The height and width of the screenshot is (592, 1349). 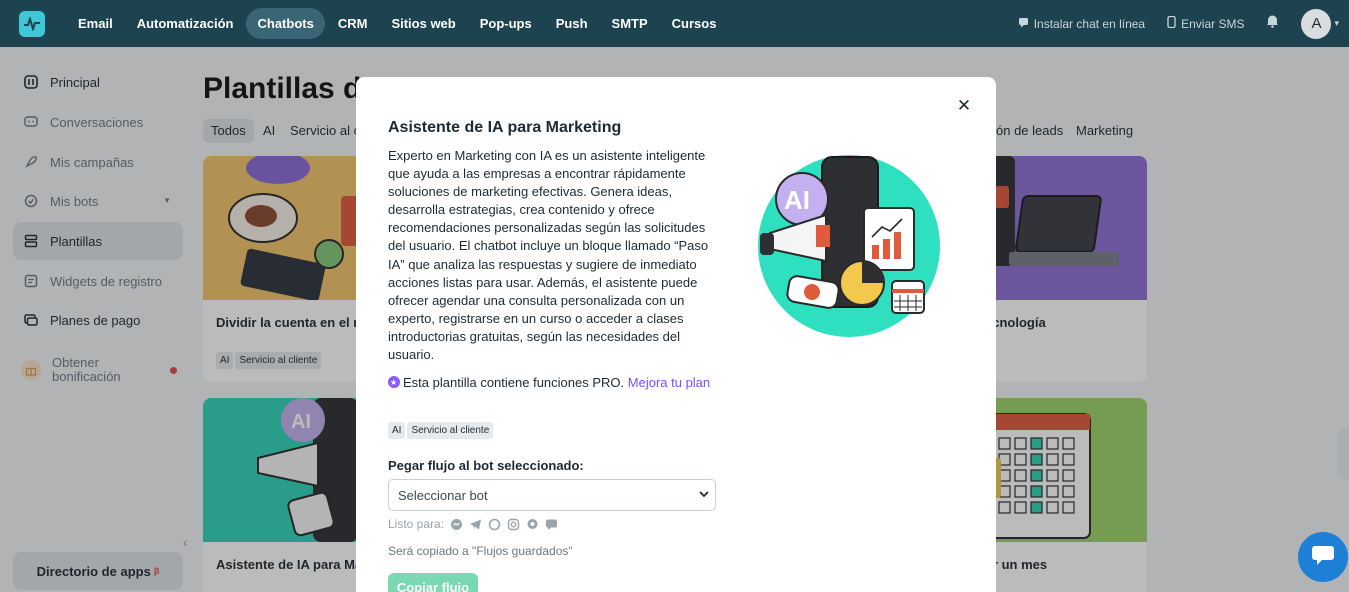 I want to click on nav-automation: Automatización, so click(x=185, y=23).